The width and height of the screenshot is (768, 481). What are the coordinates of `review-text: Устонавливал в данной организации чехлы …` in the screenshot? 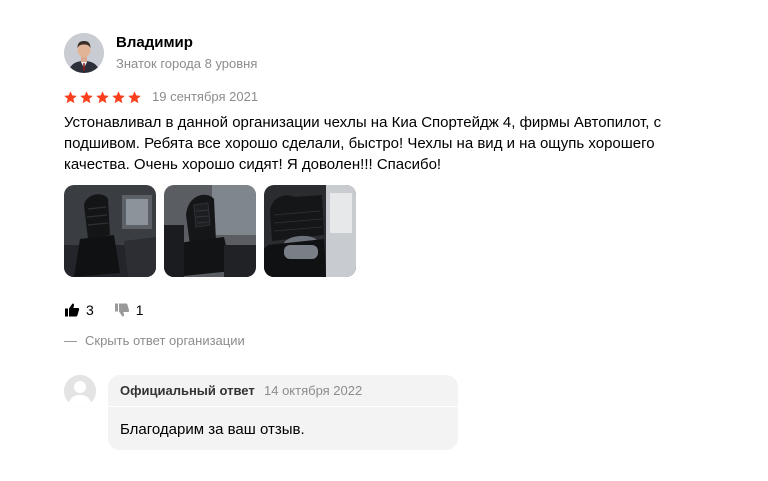 It's located at (363, 143).